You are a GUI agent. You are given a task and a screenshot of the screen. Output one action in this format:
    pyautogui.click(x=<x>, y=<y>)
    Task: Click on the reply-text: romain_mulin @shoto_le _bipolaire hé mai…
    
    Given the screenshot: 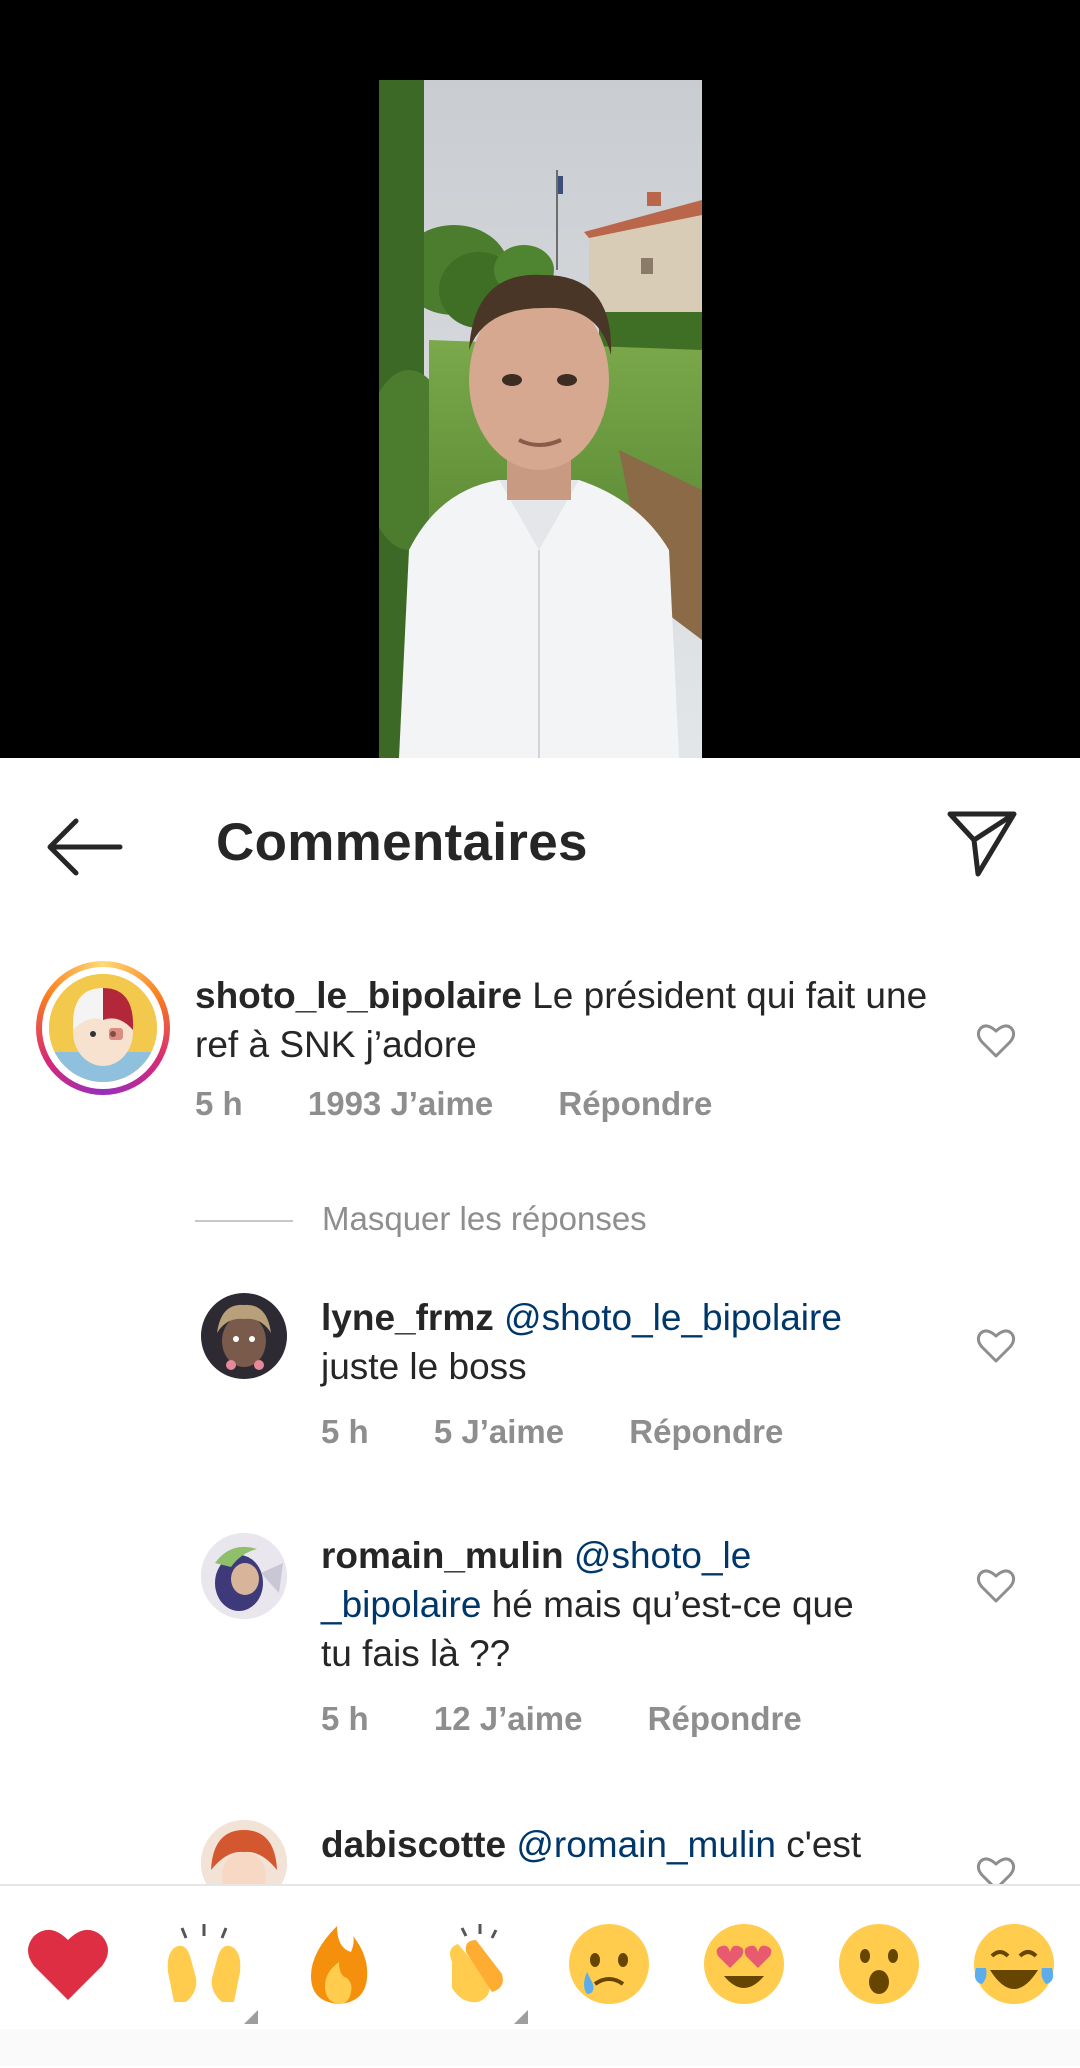 What is the action you would take?
    pyautogui.click(x=641, y=1604)
    